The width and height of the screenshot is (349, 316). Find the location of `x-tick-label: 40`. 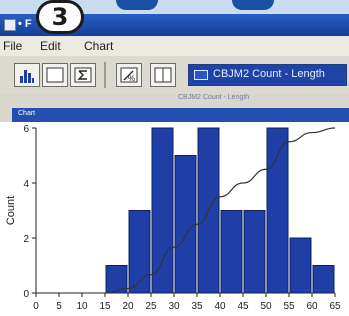

x-tick-label: 40 is located at coordinates (220, 306).